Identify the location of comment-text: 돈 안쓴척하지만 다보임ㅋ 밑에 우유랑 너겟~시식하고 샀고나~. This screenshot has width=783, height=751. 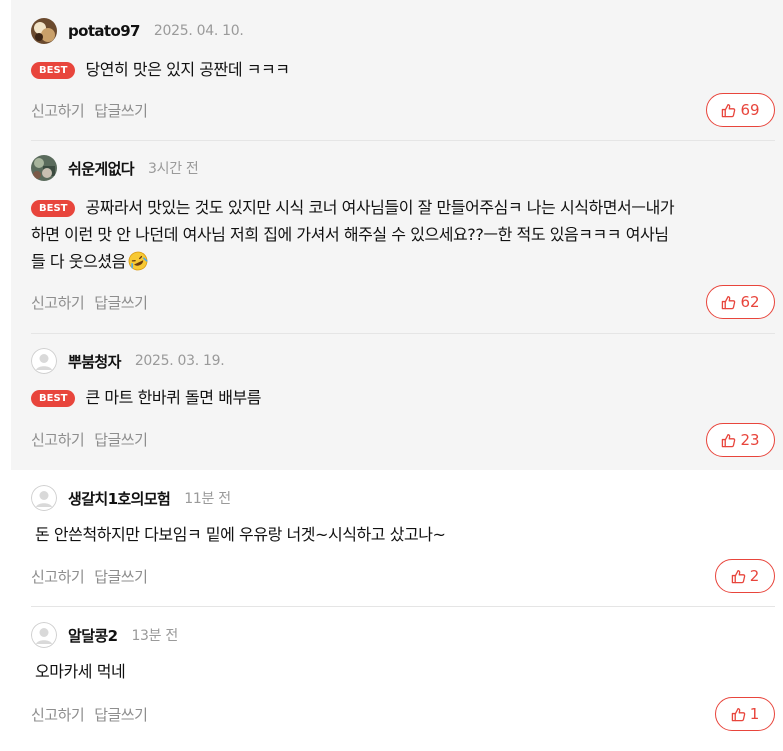
(240, 534).